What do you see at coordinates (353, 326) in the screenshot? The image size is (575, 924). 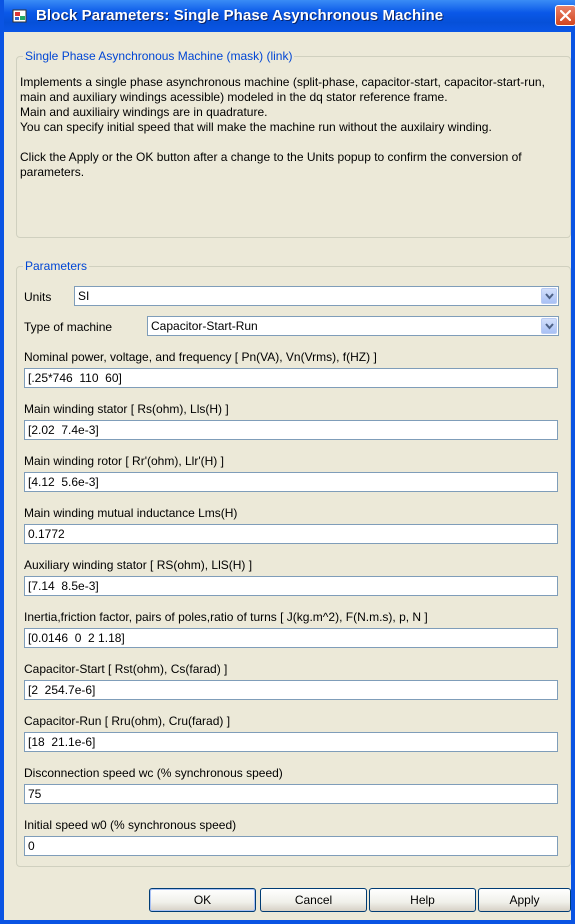 I see `machine-type-select: Capacitor-Start-Run` at bounding box center [353, 326].